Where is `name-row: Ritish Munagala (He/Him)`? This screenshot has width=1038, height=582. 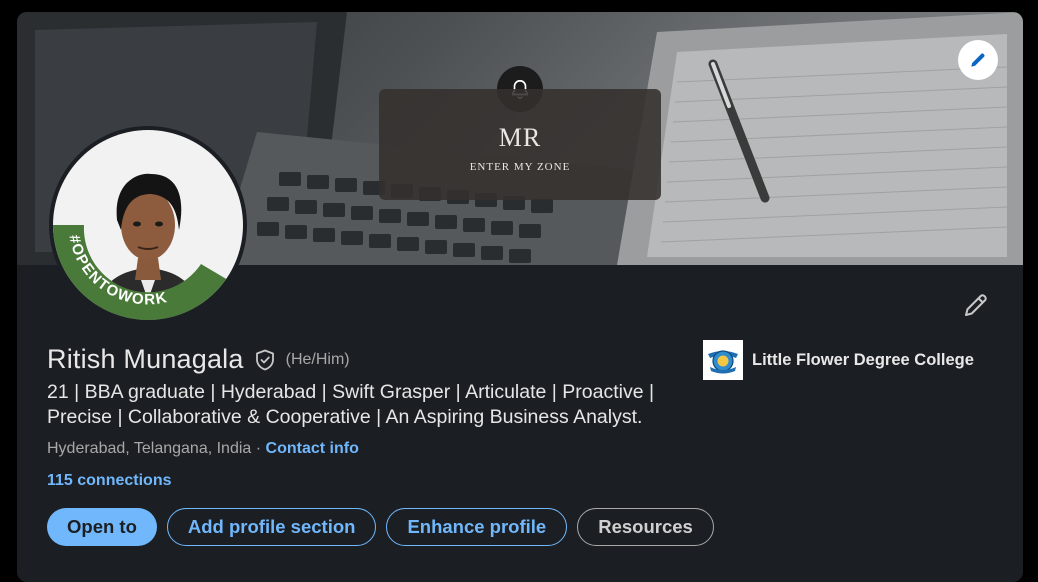
name-row: Ritish Munagala (He/Him) is located at coordinates (198, 359).